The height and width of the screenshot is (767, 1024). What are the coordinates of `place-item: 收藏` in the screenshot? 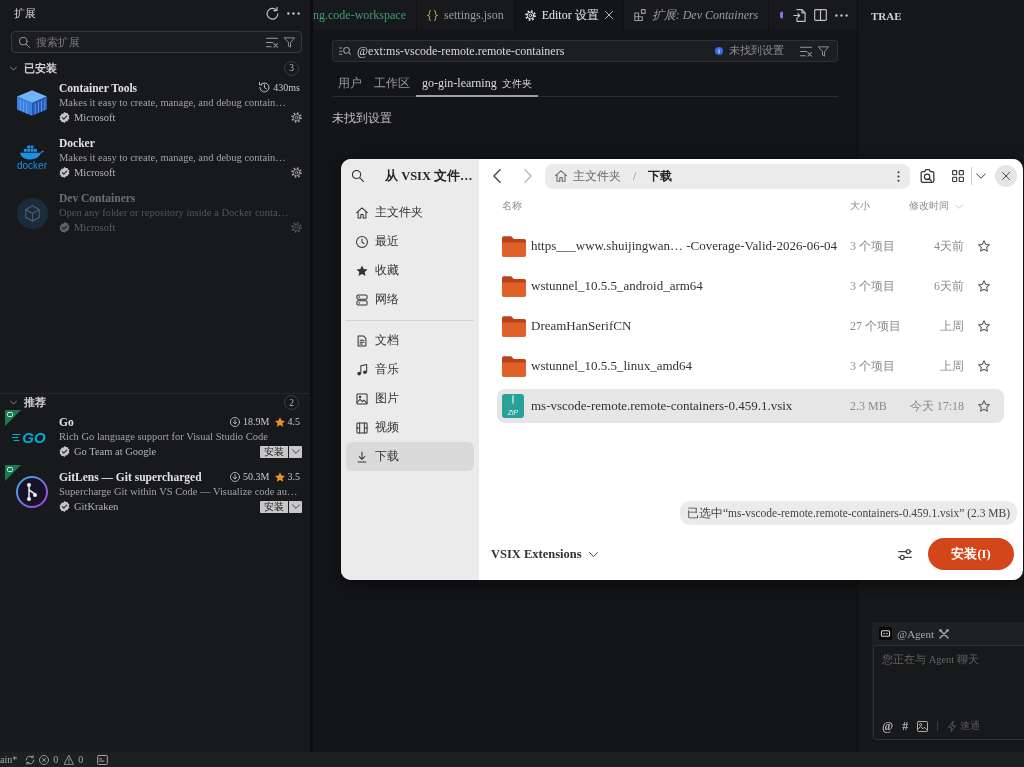 It's located at (410, 270).